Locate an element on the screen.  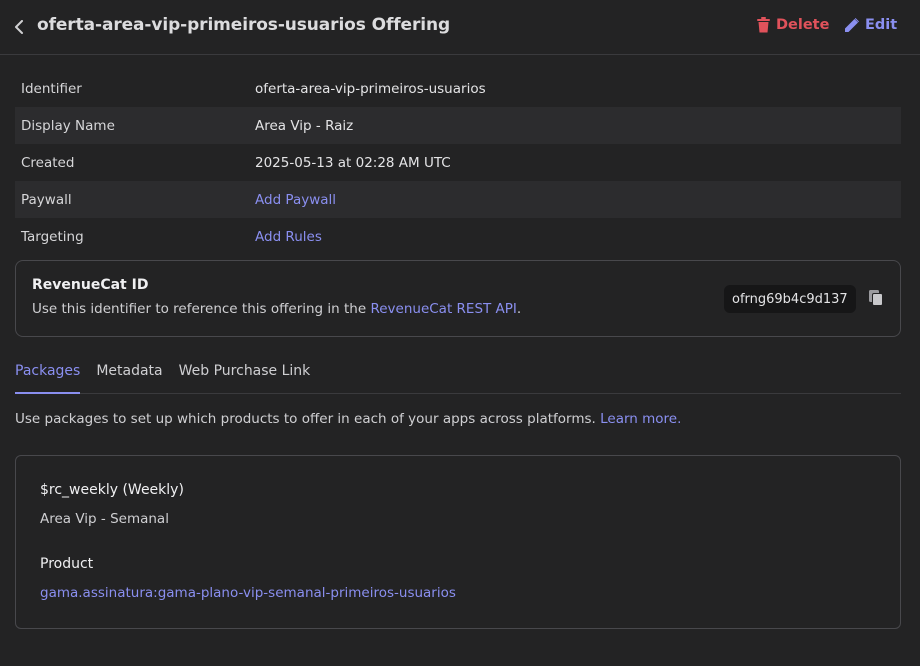
add-paywall-link: Add Paywall is located at coordinates (295, 200).